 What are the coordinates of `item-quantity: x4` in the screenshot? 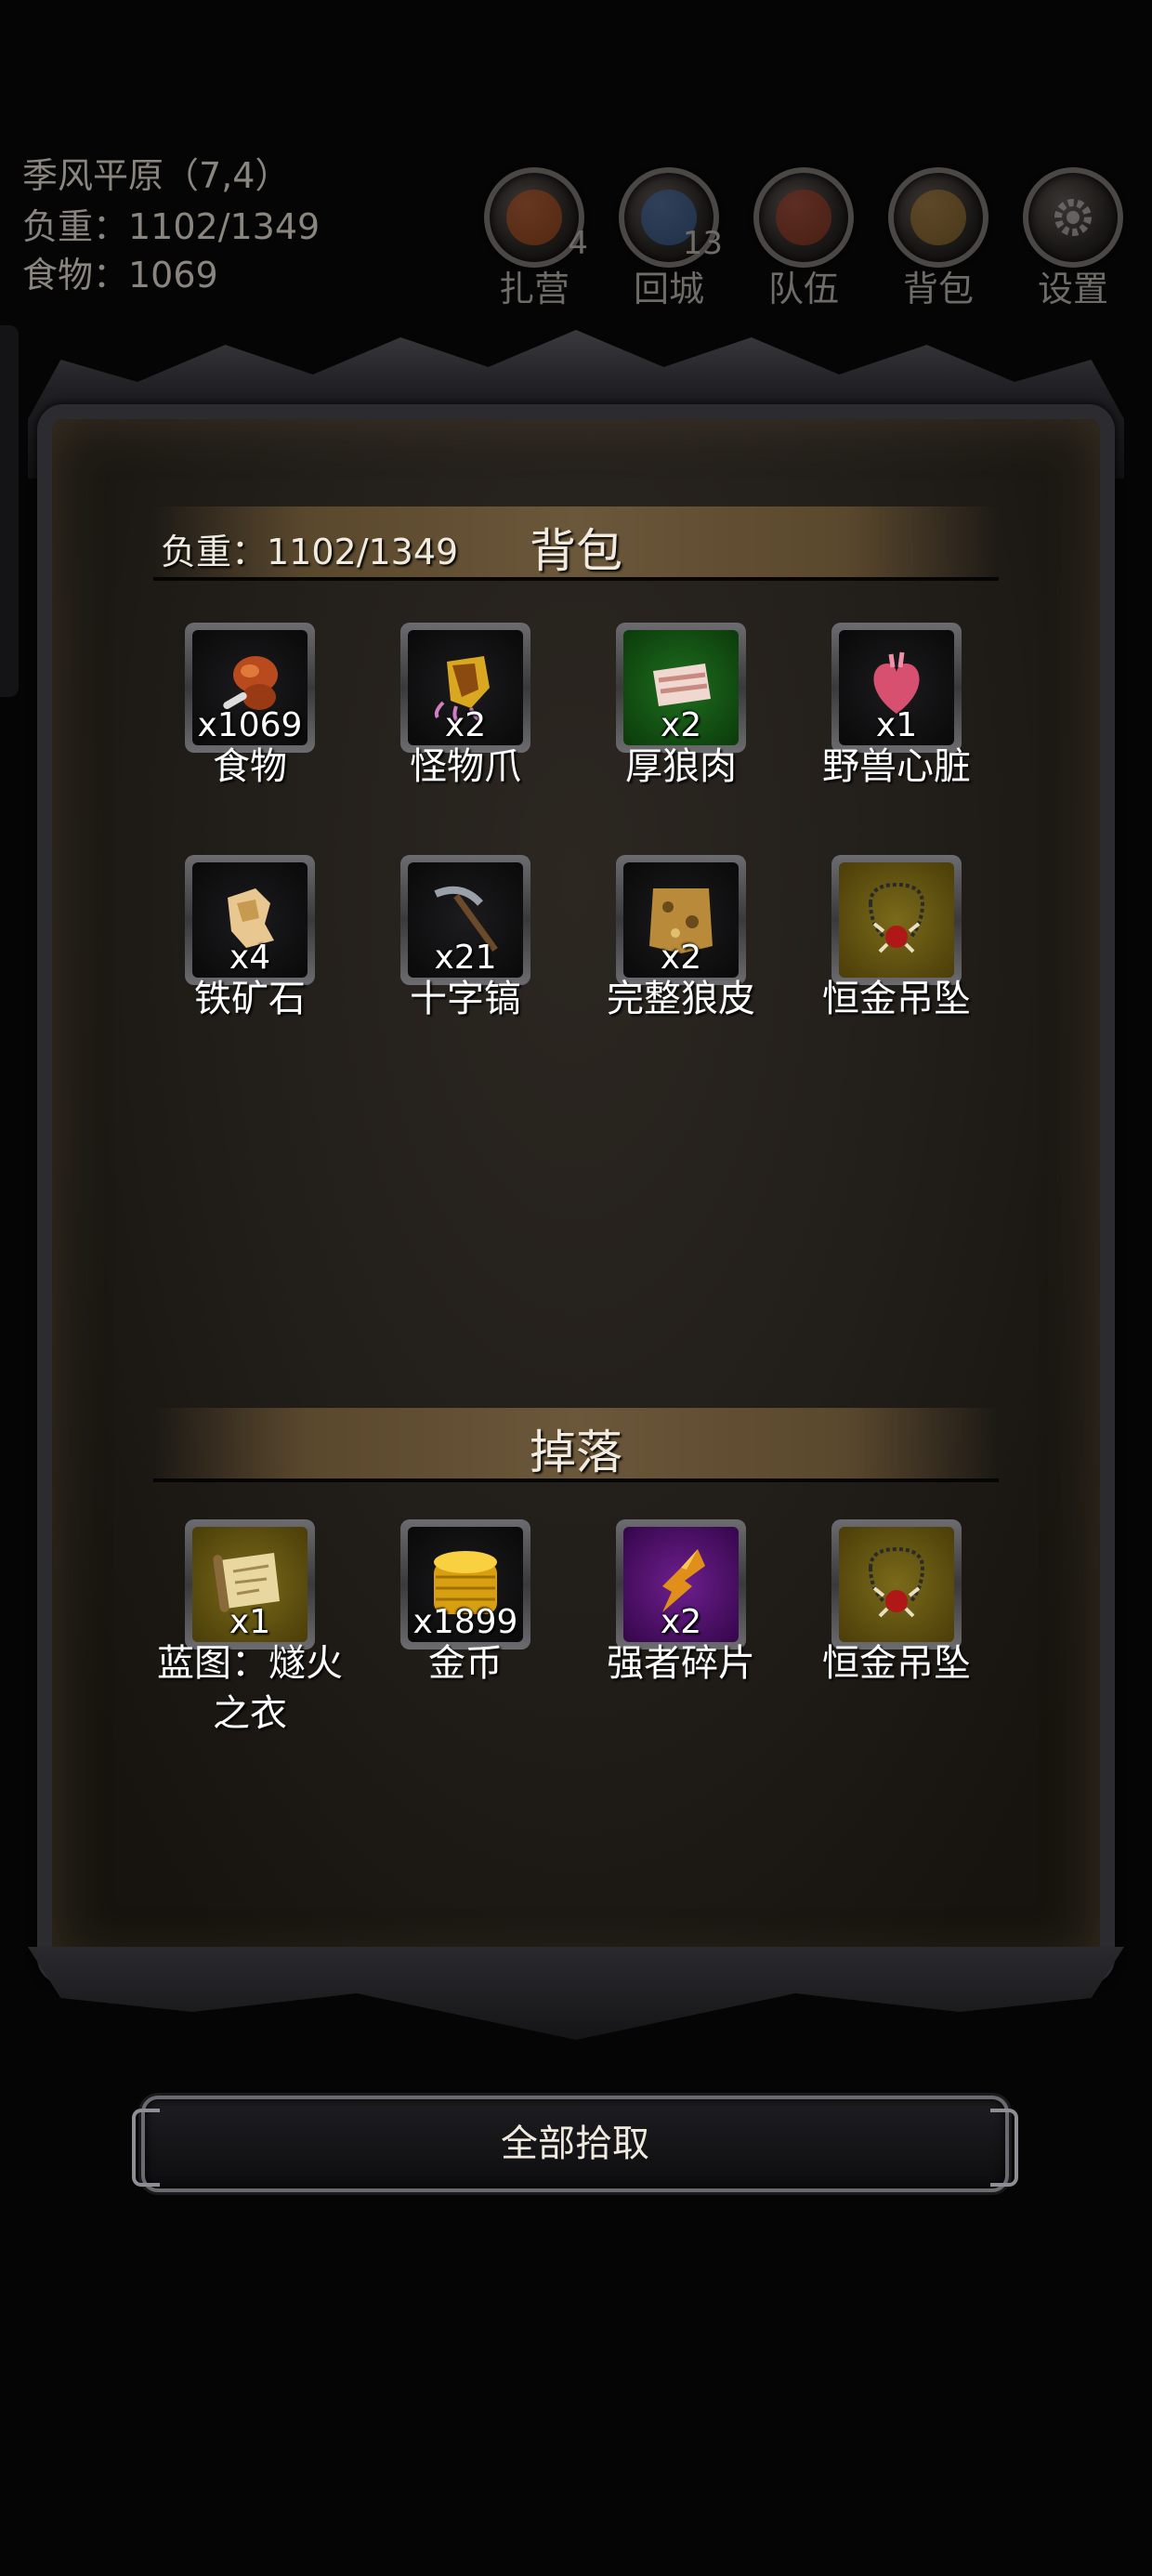 It's located at (250, 958).